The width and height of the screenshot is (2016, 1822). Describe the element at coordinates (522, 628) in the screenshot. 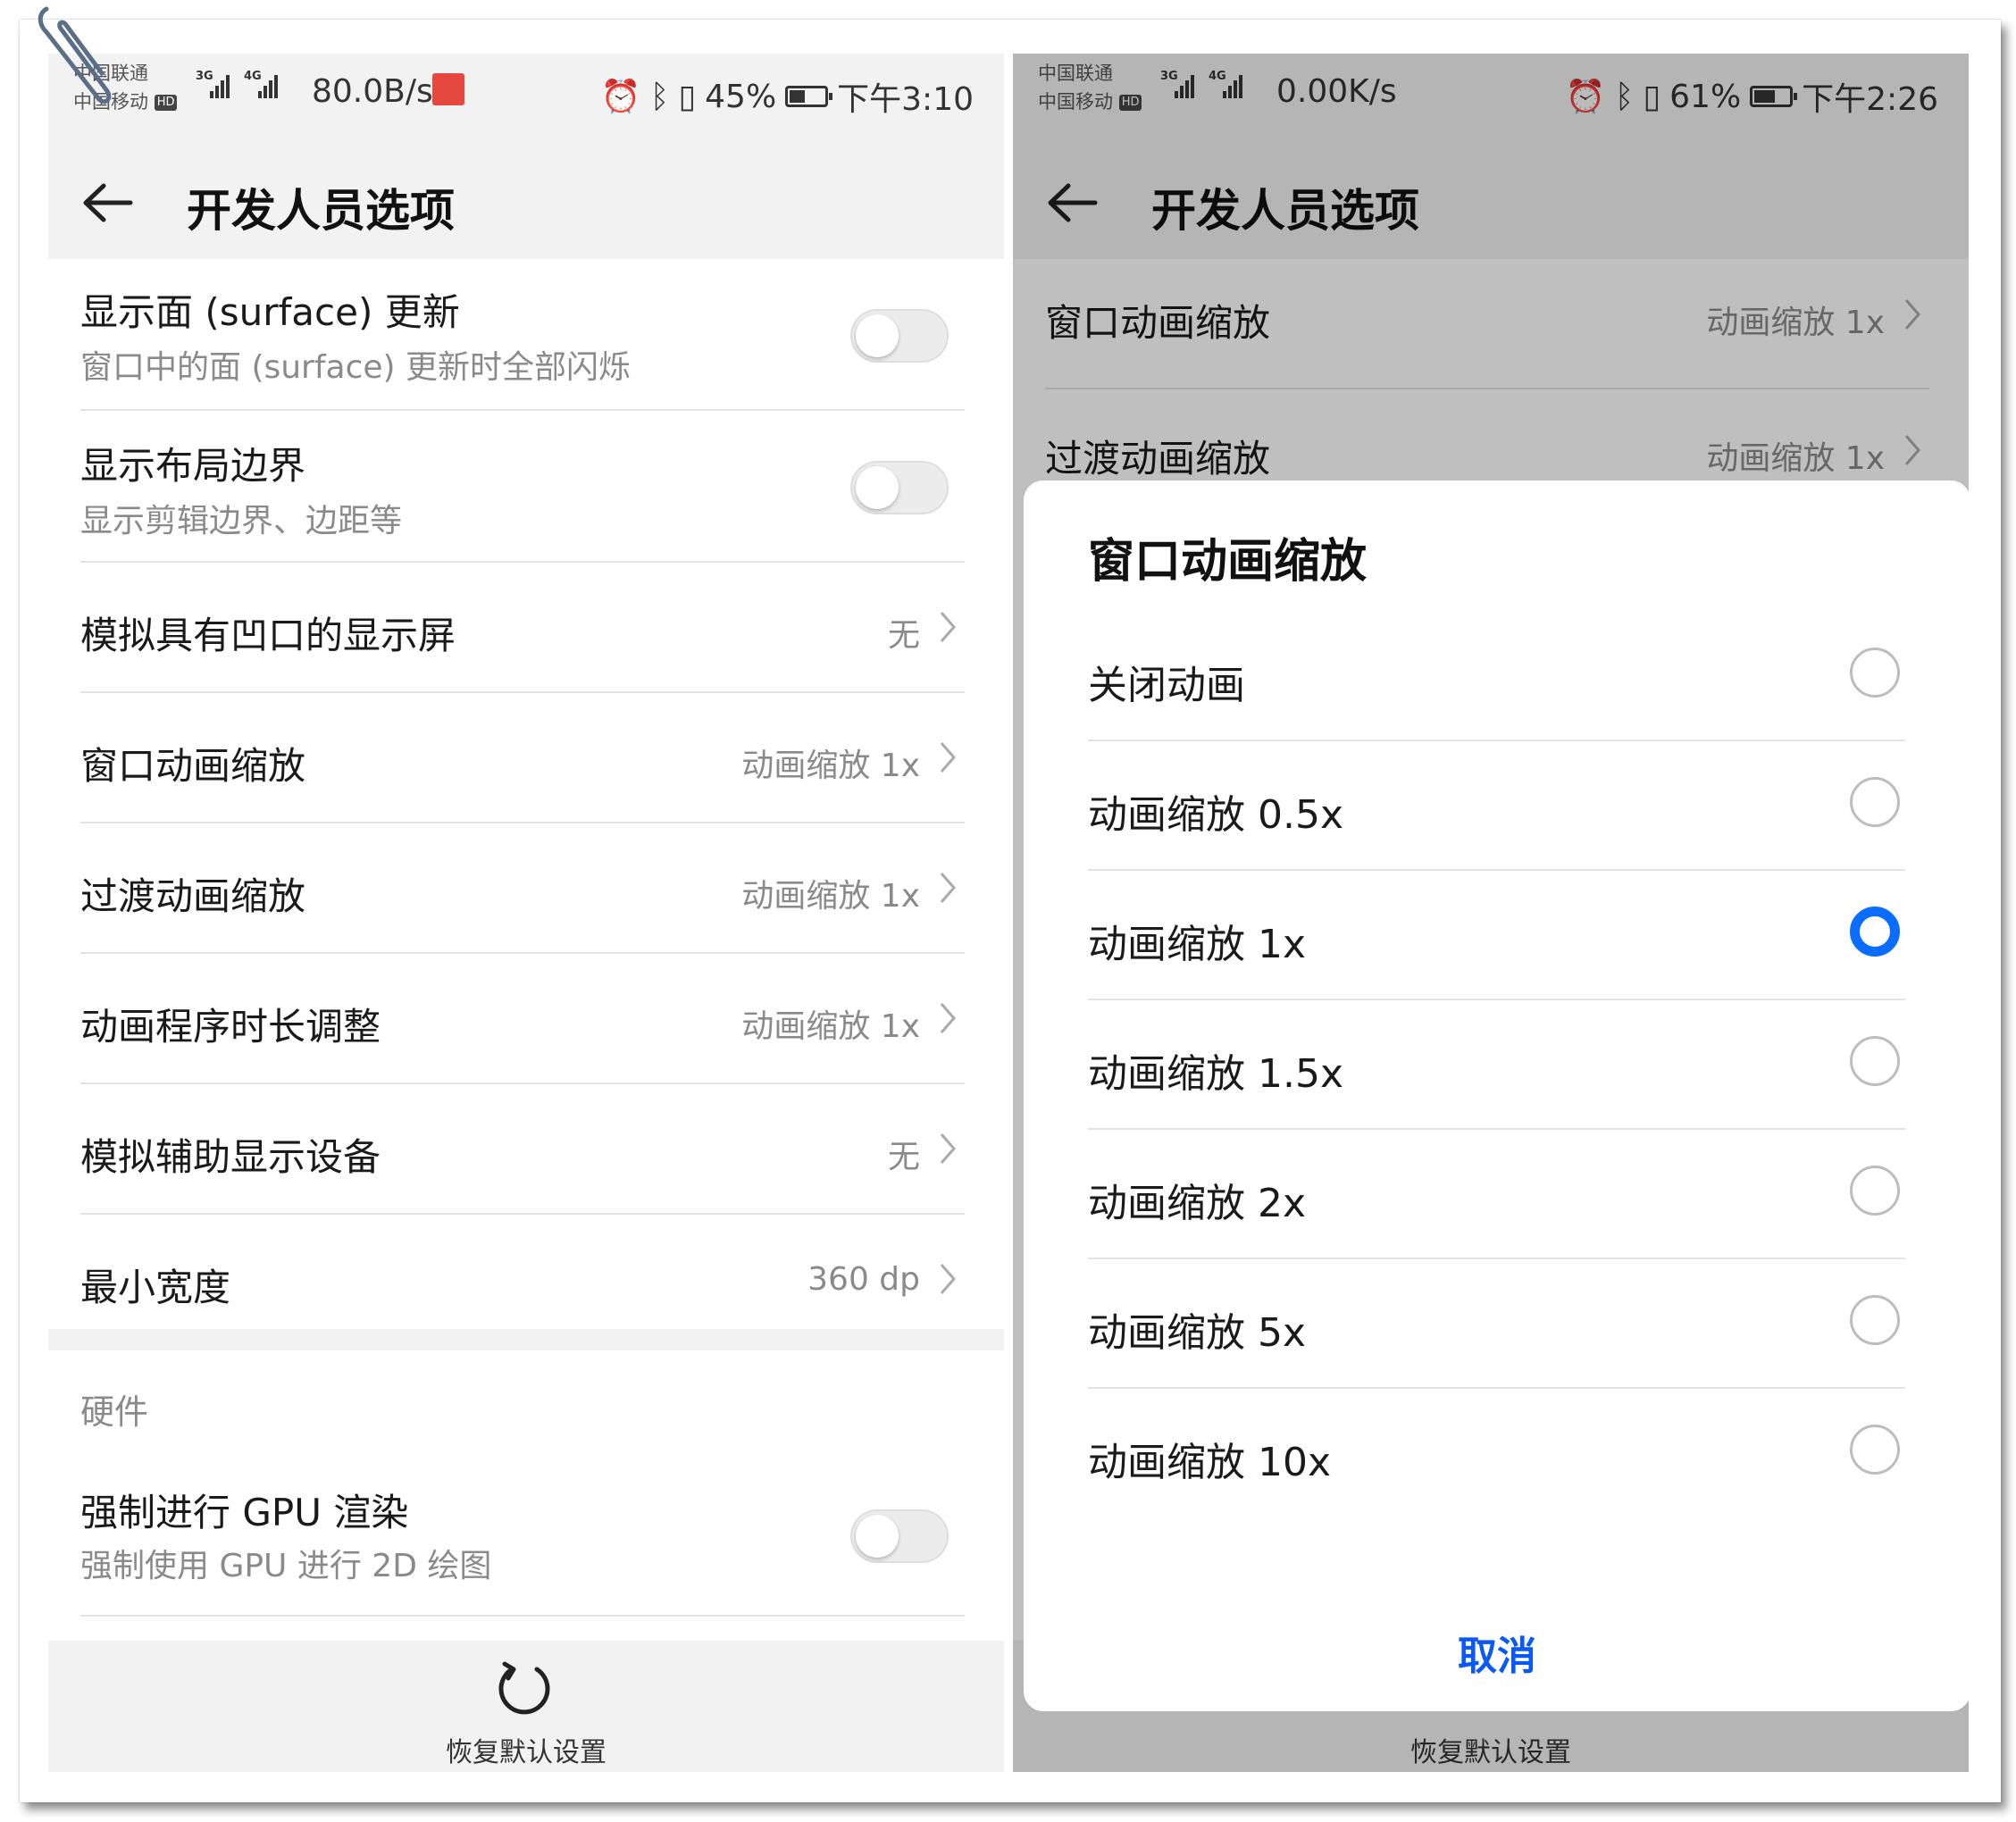

I see `setting-notch-display: 模拟具有凹口的显示屏 无` at that location.